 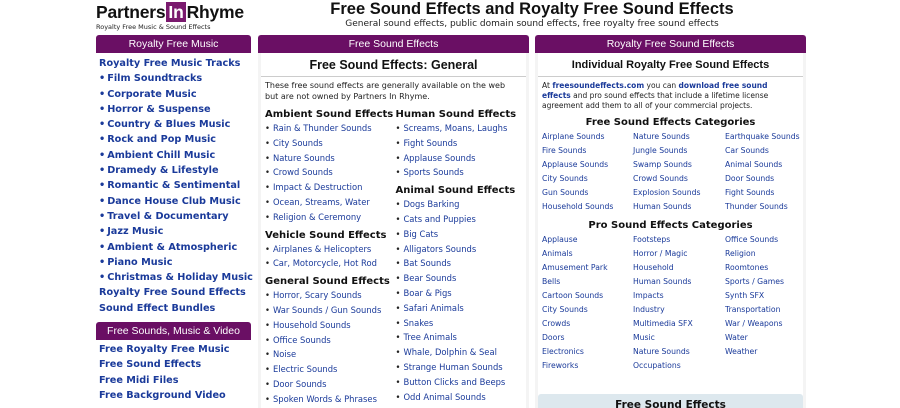 What do you see at coordinates (587, 338) in the screenshot?
I see `category-link: Doors` at bounding box center [587, 338].